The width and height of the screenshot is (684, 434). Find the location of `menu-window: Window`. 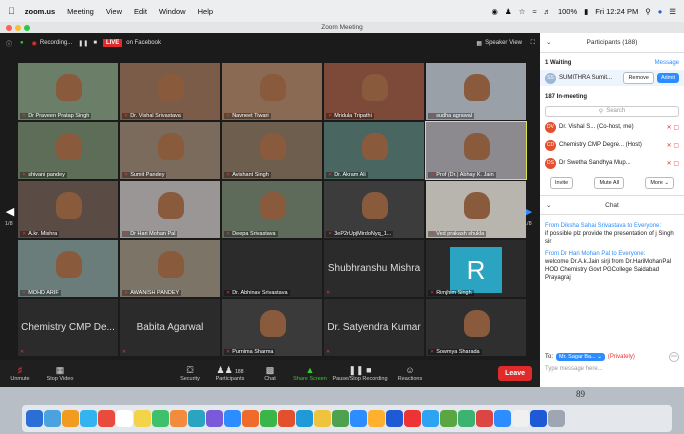

menu-window: Window is located at coordinates (172, 11).